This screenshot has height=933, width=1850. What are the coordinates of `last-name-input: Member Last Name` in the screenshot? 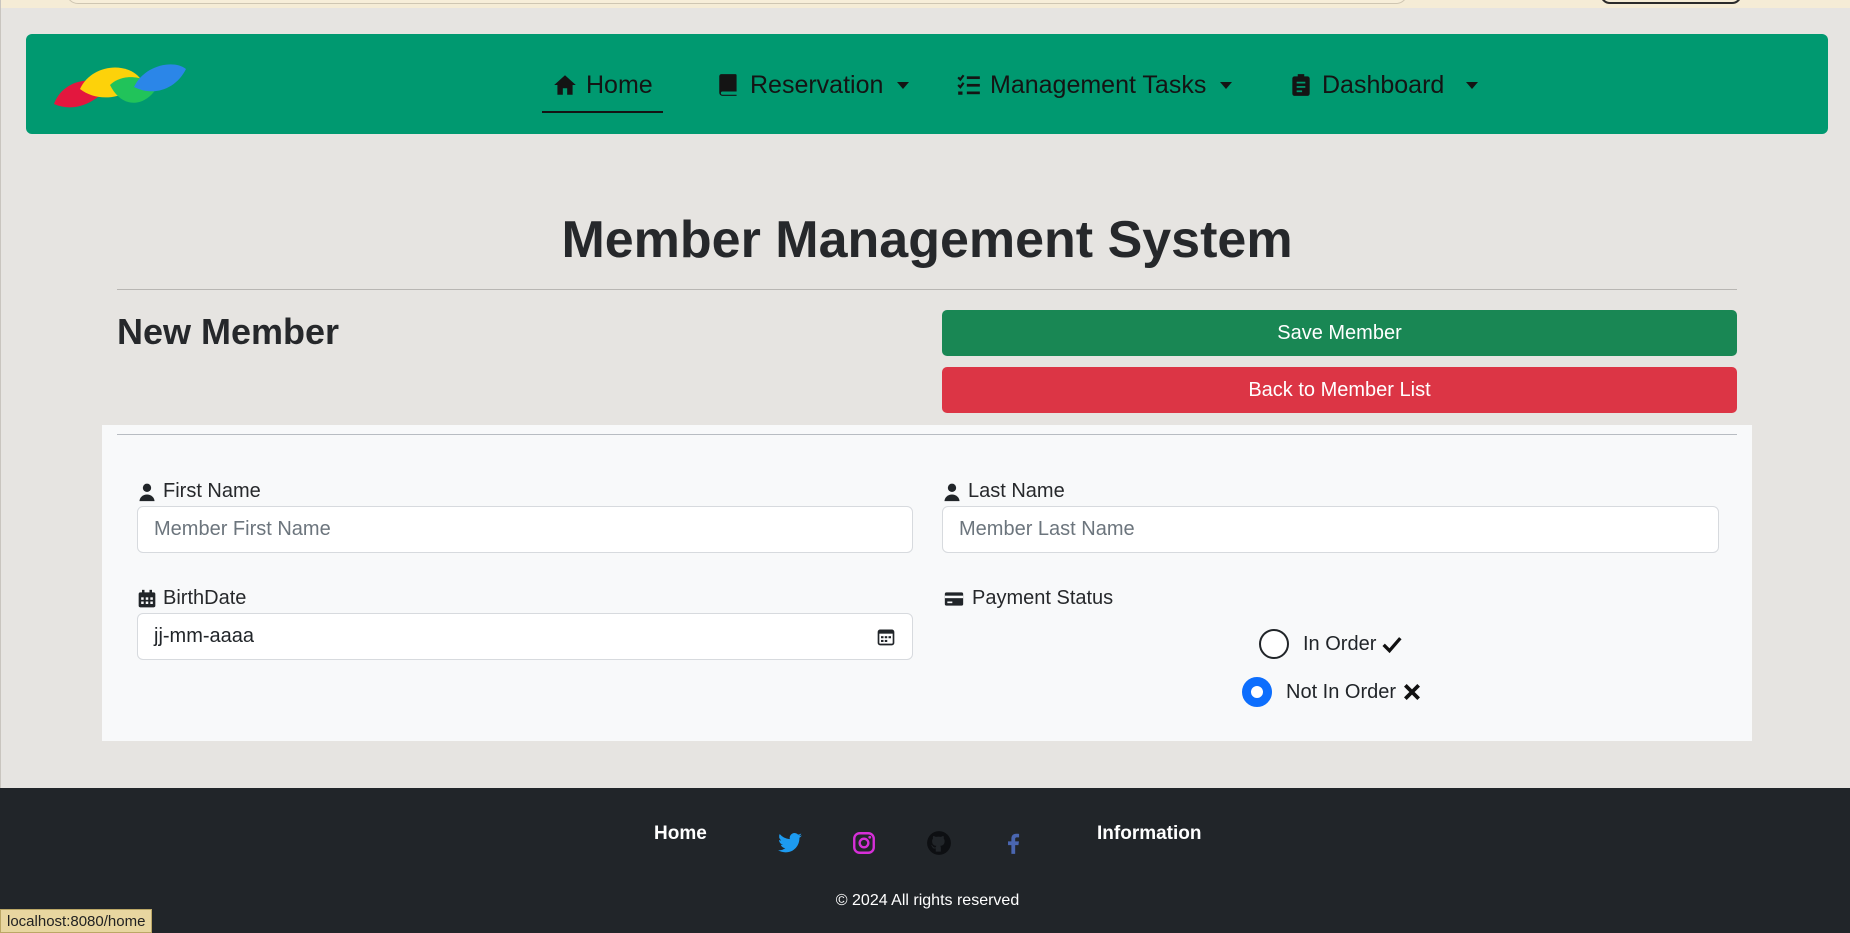 It's located at (1330, 529).